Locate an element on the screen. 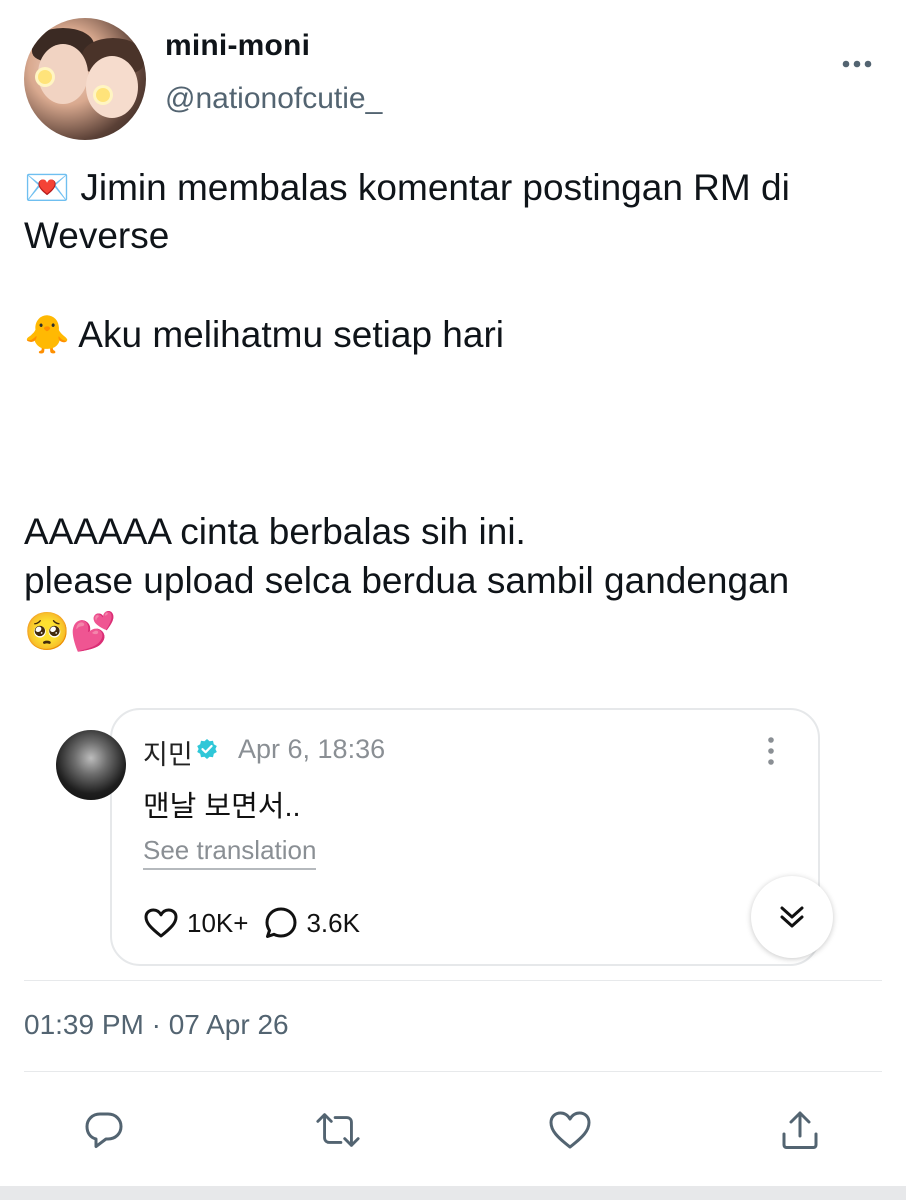 This screenshot has width=906, height=1200. chevron-double-down-icon is located at coordinates (792, 917).